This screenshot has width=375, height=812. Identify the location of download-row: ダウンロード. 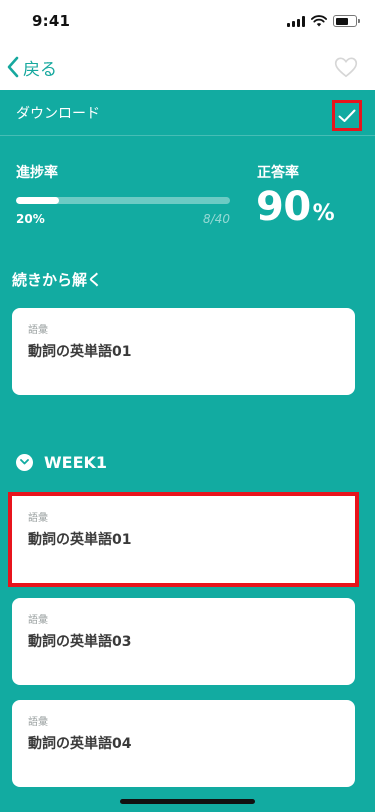
(187, 113).